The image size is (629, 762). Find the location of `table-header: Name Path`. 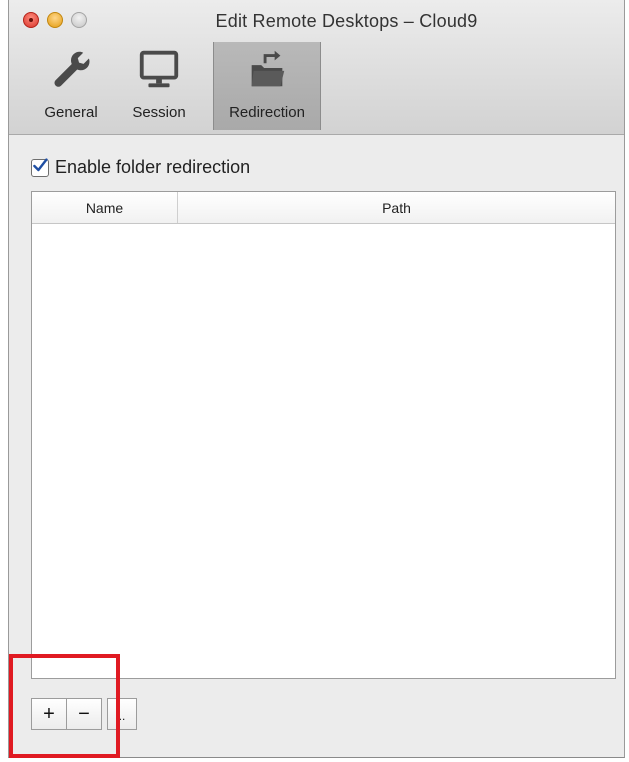

table-header: Name Path is located at coordinates (323, 208).